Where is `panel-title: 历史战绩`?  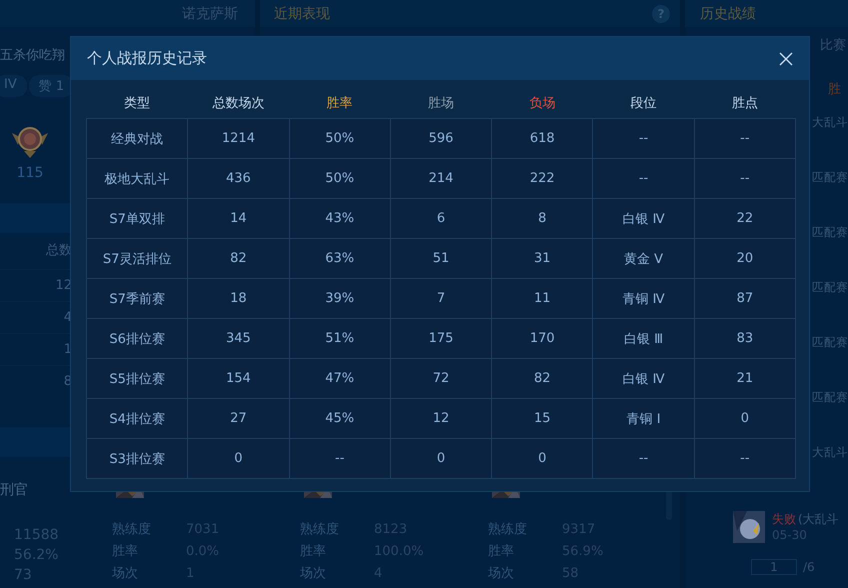 panel-title: 历史战绩 is located at coordinates (728, 13).